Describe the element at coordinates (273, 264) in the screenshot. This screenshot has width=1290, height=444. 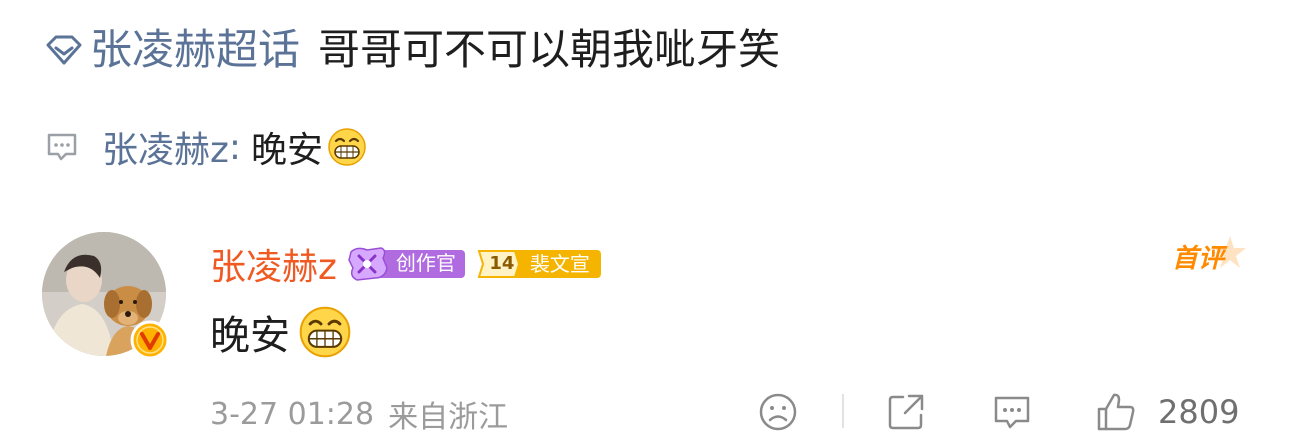
I see `username-link: 张凌赫z` at that location.